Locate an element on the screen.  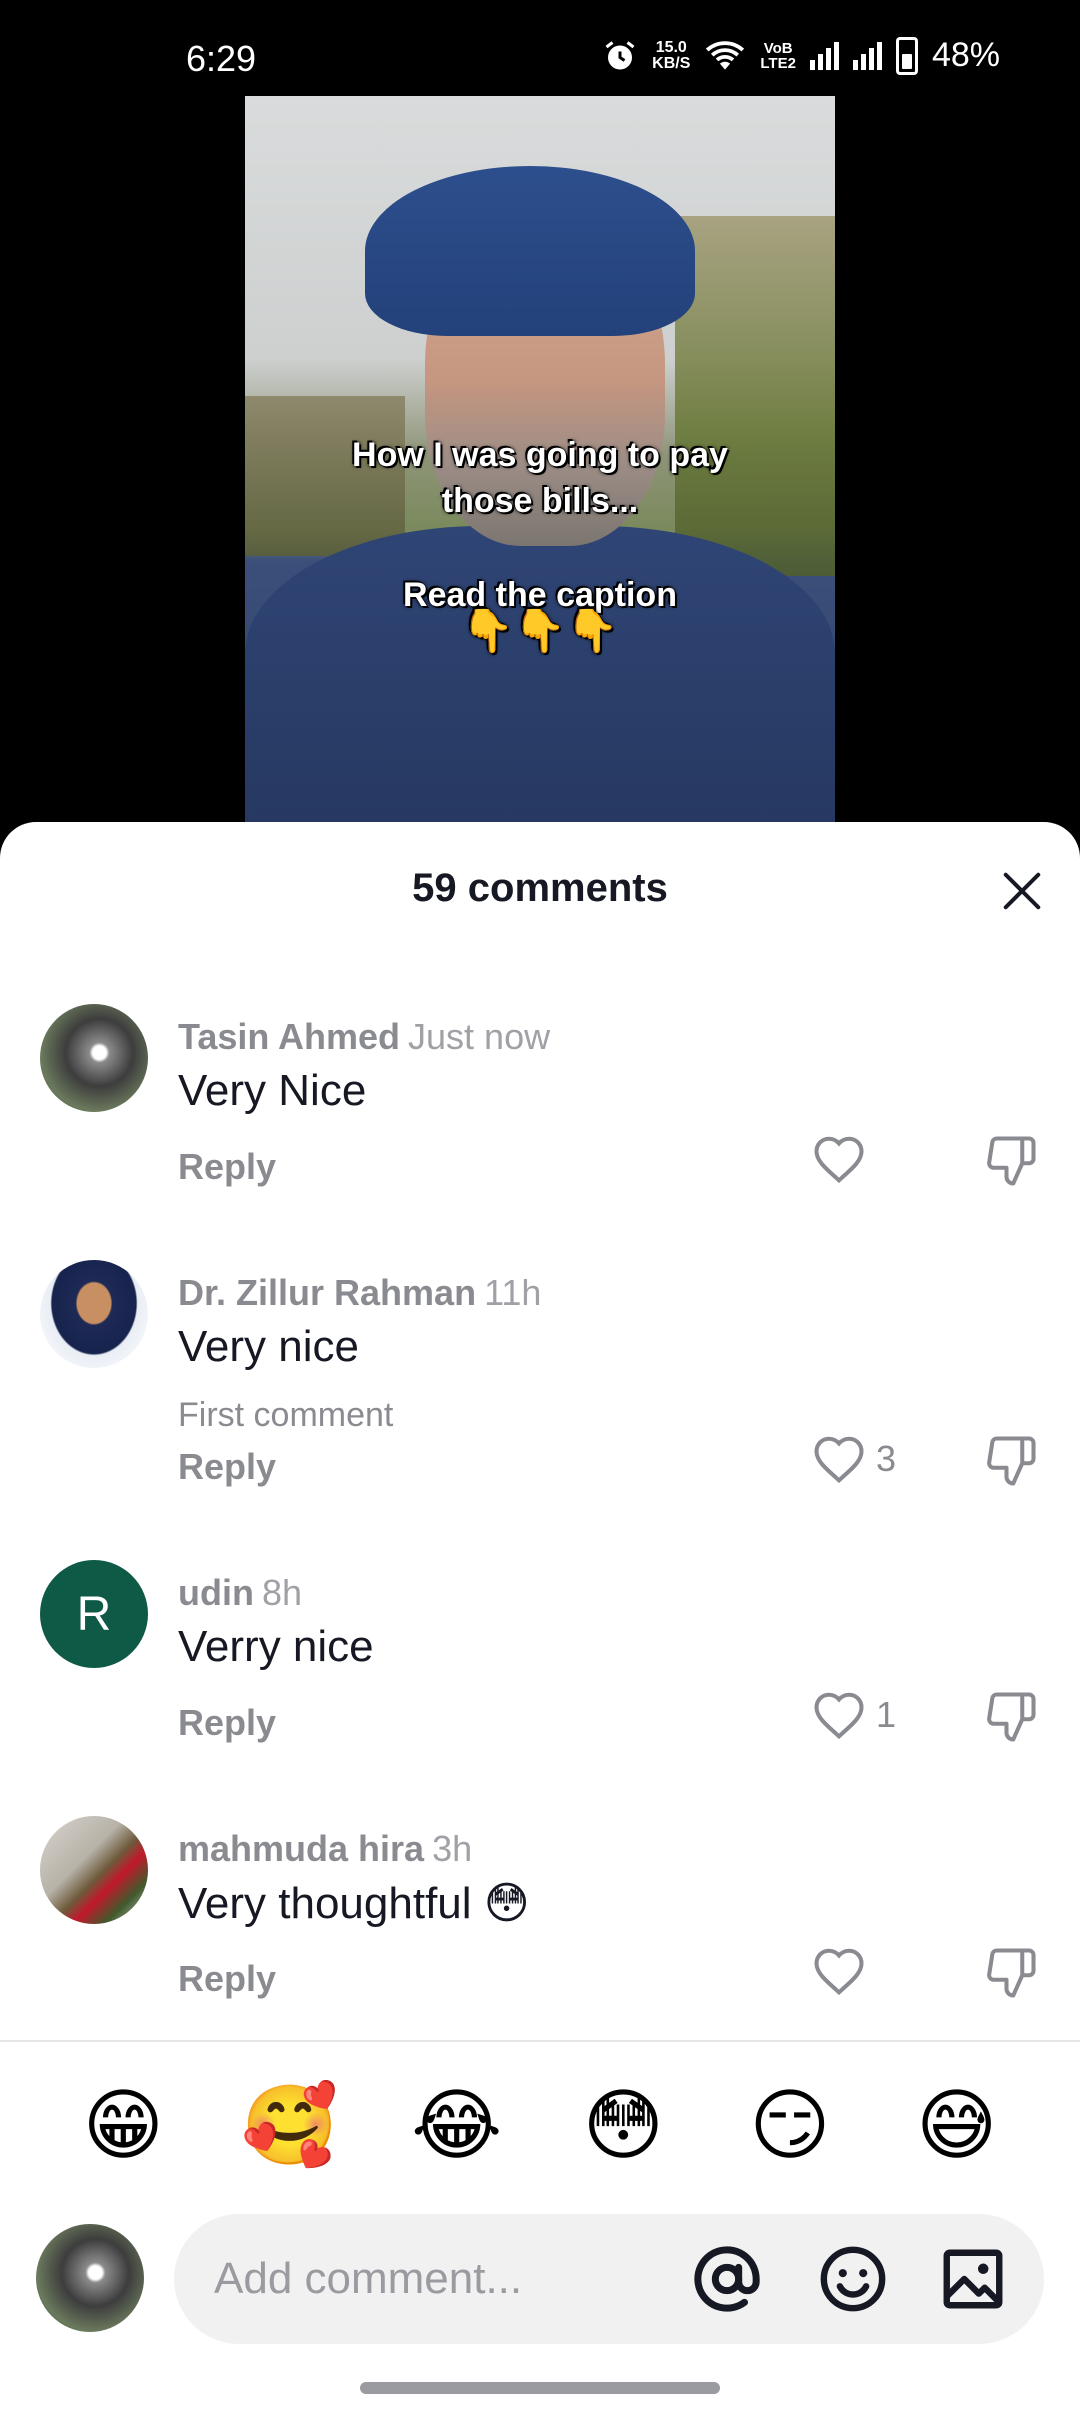
author-name: mahmuda hira is located at coordinates (301, 1848).